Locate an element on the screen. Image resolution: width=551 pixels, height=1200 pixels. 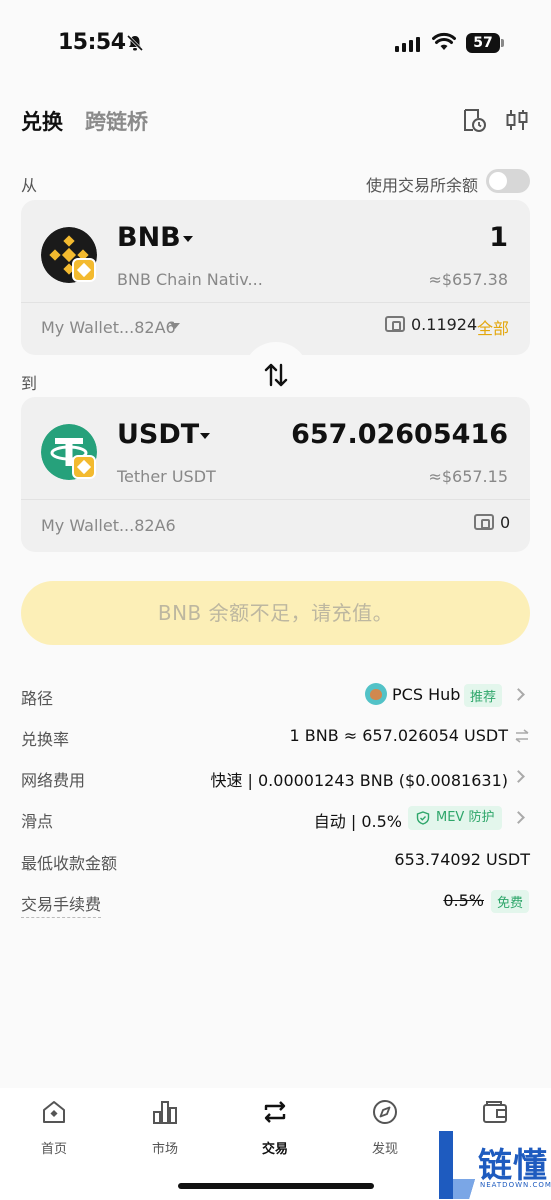
from-token-symbol: BNB is located at coordinates (149, 237).